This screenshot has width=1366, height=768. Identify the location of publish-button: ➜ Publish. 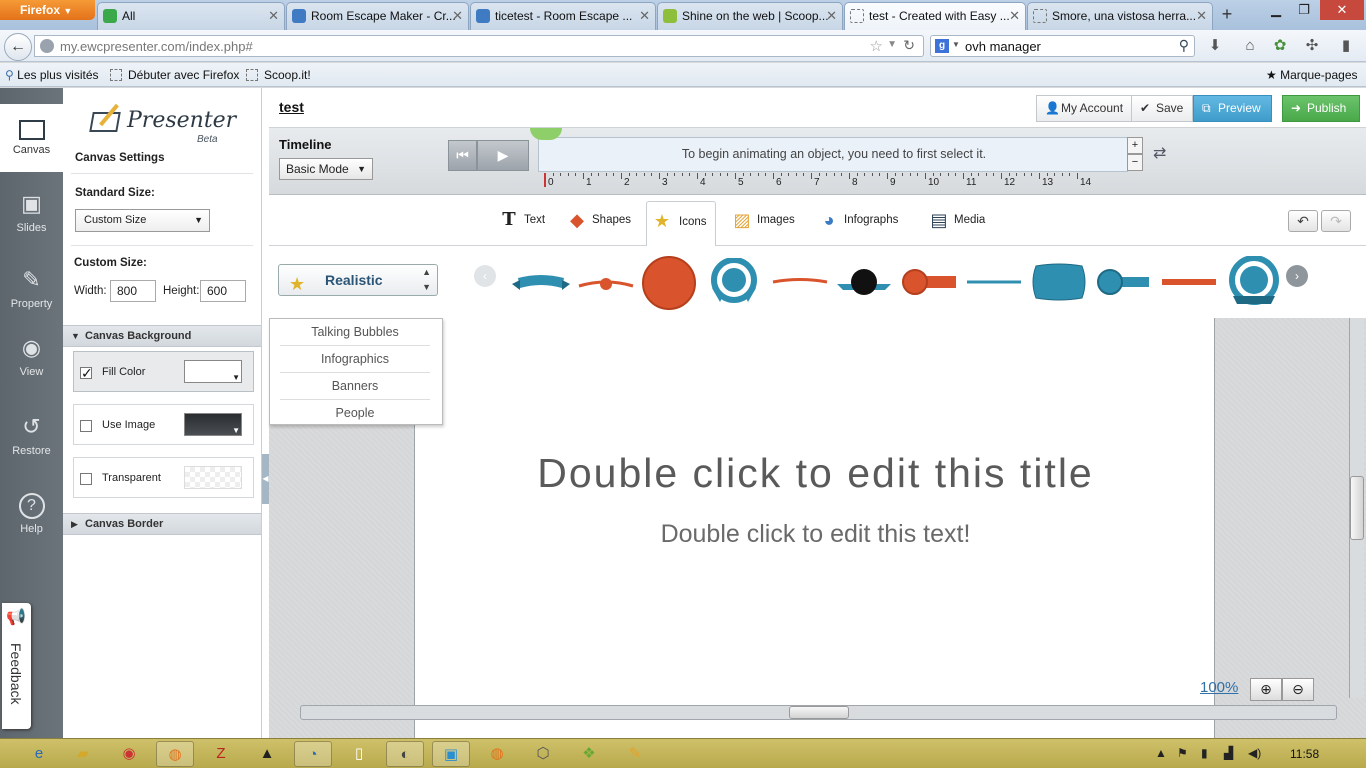
(1321, 108).